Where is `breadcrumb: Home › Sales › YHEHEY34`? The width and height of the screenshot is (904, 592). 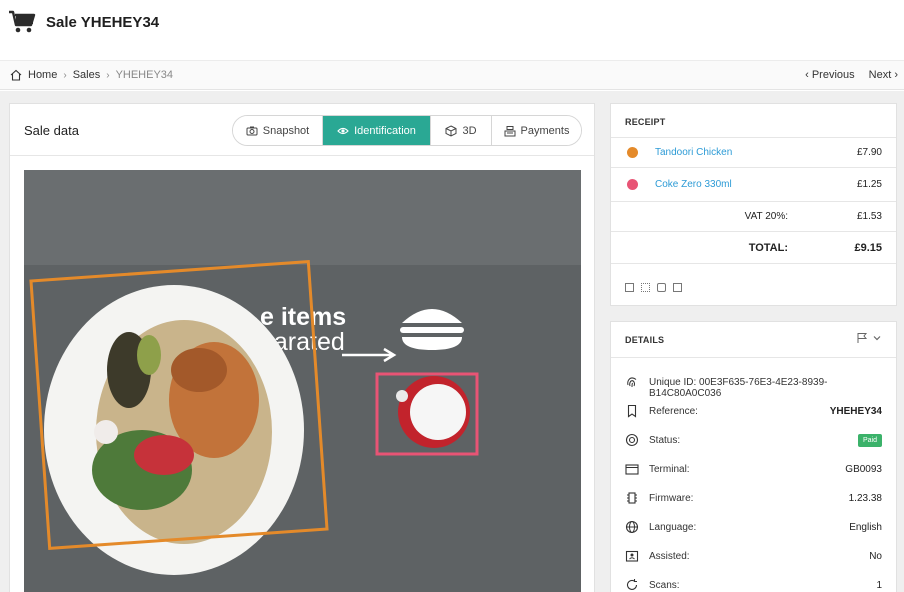 breadcrumb: Home › Sales › YHEHEY34 is located at coordinates (91, 75).